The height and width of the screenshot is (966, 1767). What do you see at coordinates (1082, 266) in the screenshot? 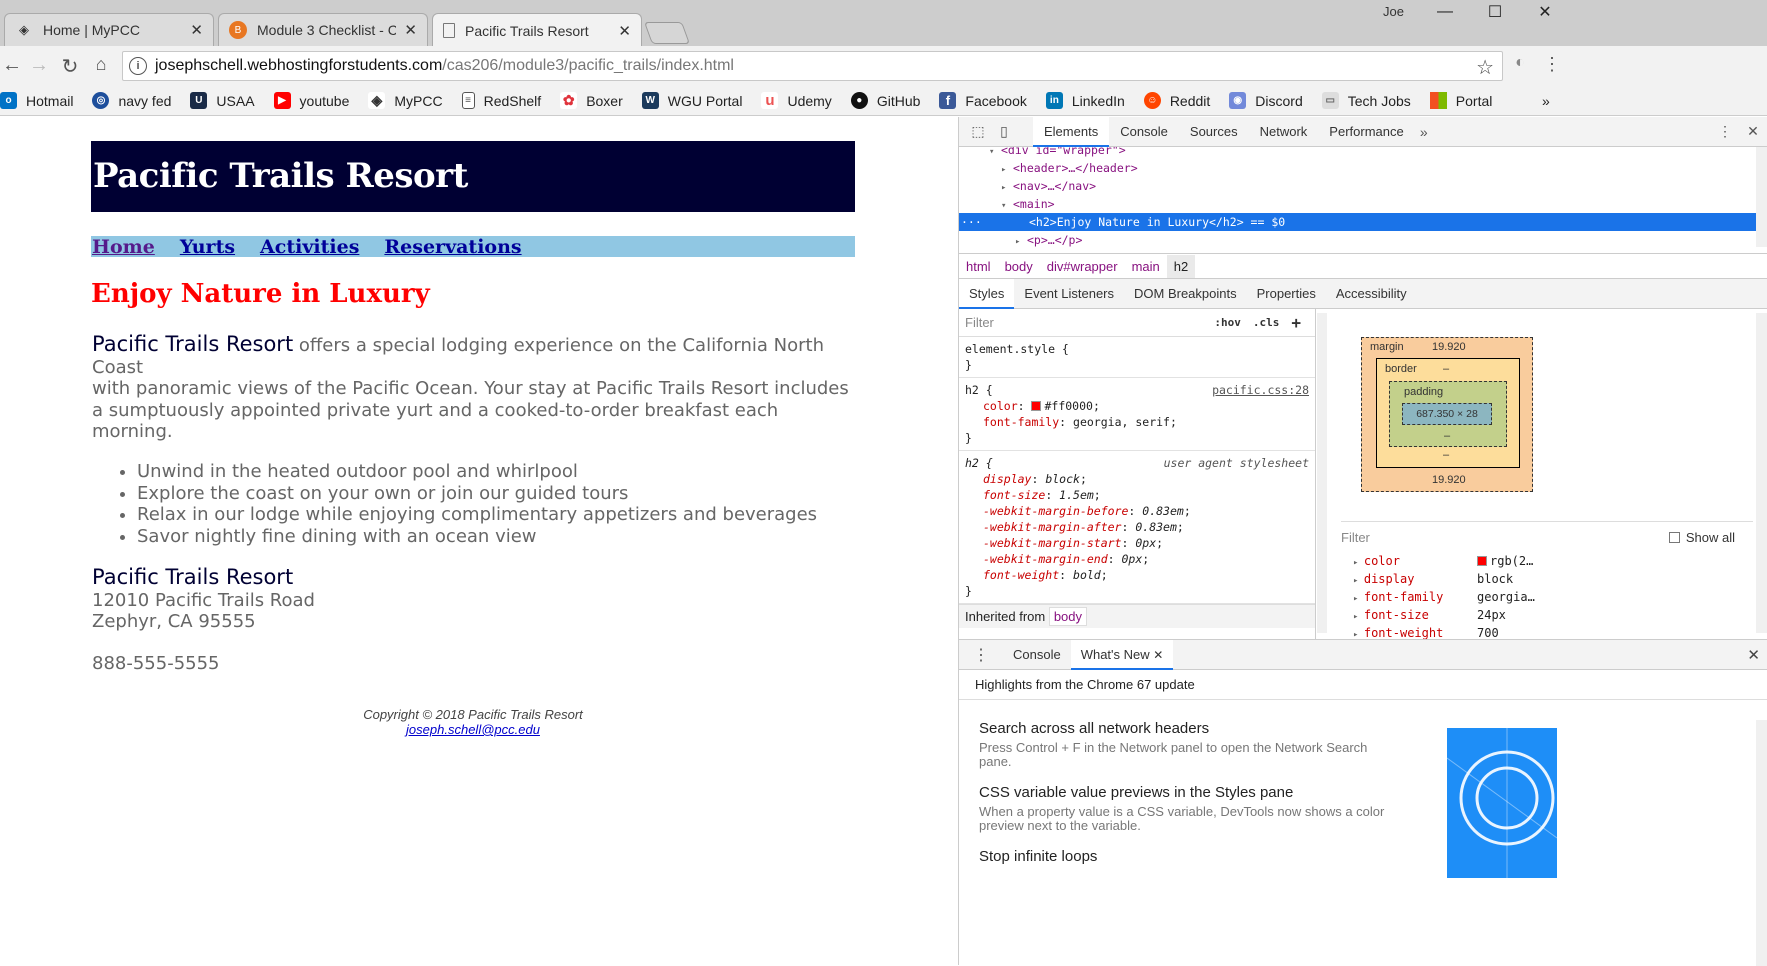
I see `crumb-wrapper: div#wrapper` at bounding box center [1082, 266].